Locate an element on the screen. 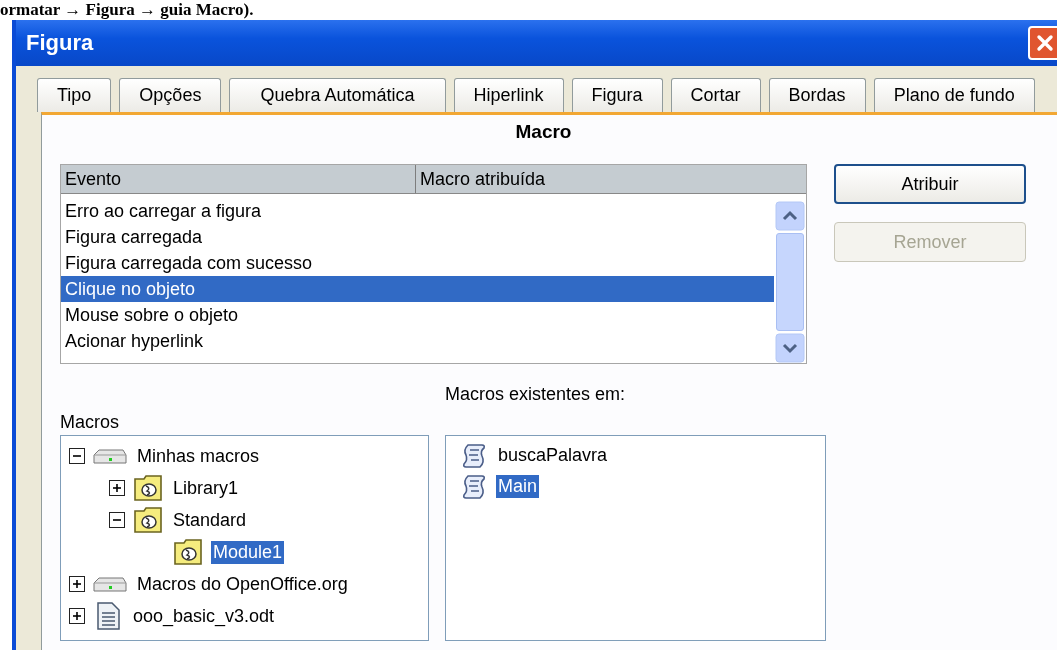  tree-item: Minhas macros is located at coordinates (198, 456).